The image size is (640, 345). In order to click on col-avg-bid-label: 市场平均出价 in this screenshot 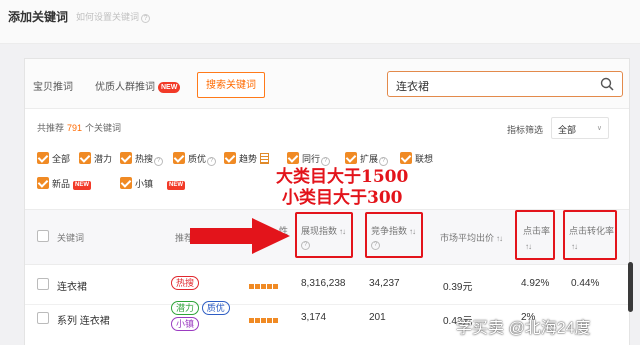, I will do `click(467, 238)`.